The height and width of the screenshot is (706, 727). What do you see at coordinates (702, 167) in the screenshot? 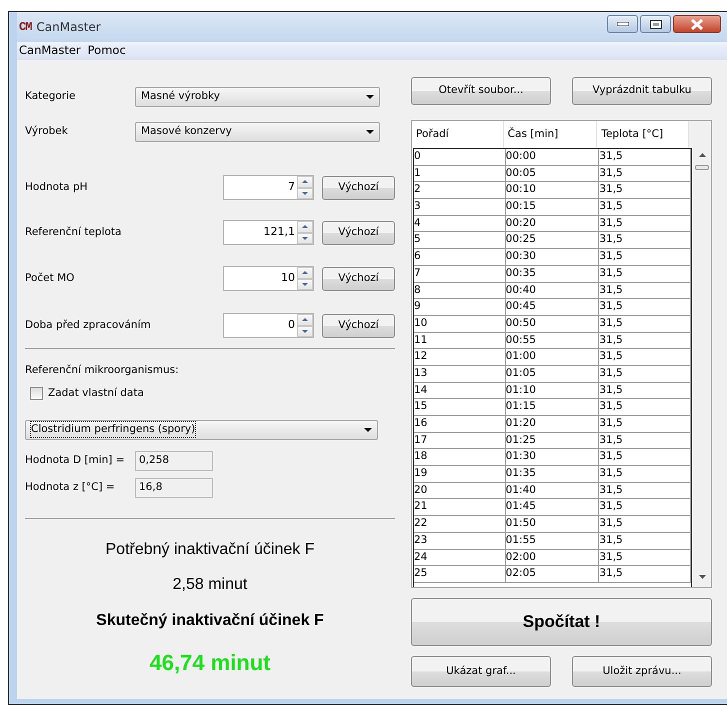
I see `scroll-thumb` at bounding box center [702, 167].